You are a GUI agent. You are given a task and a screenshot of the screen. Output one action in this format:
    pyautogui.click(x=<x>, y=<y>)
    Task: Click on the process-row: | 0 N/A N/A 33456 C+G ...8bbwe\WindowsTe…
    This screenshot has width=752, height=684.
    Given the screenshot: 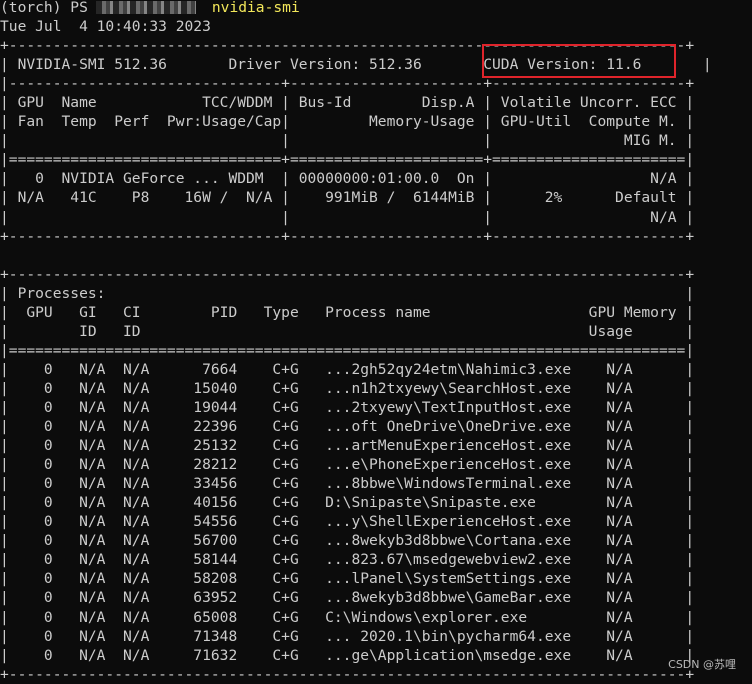 What is the action you would take?
    pyautogui.click(x=347, y=484)
    